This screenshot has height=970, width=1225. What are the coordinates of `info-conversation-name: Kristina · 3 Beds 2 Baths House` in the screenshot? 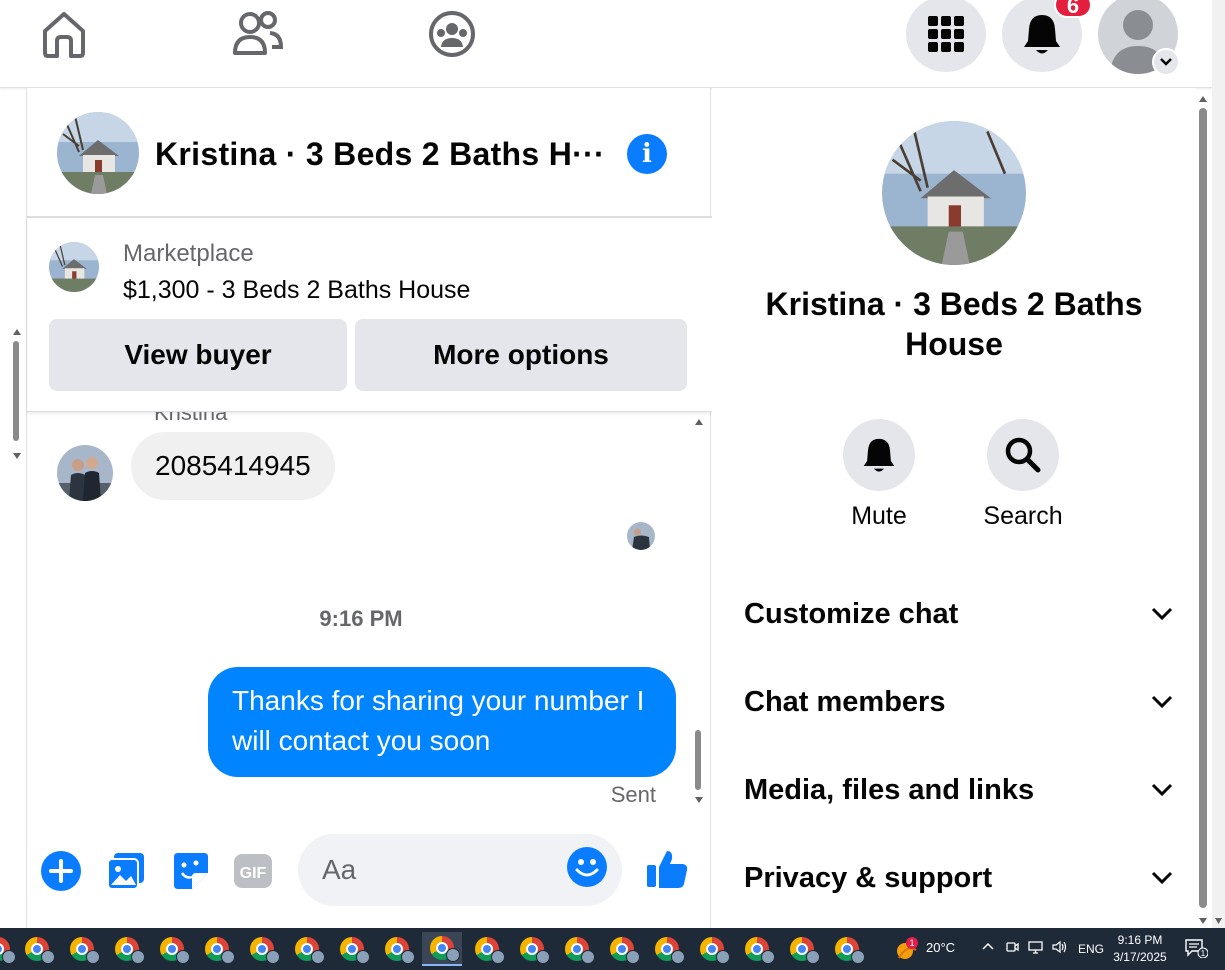 It's located at (954, 324).